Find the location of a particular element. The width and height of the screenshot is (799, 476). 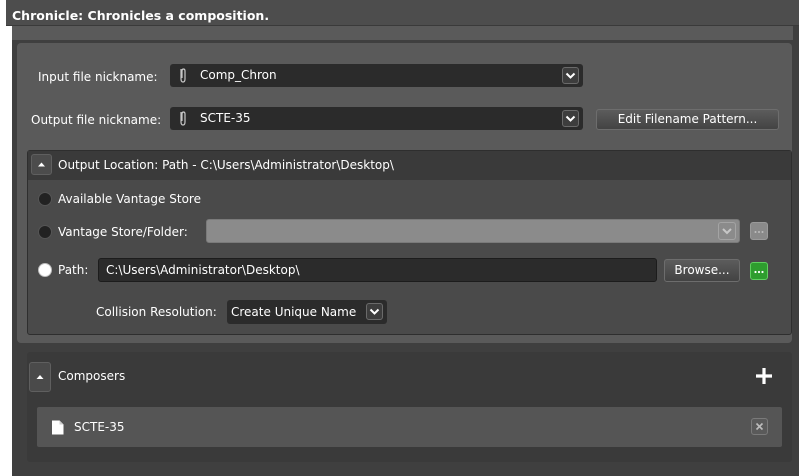

add-composer-button is located at coordinates (764, 376).